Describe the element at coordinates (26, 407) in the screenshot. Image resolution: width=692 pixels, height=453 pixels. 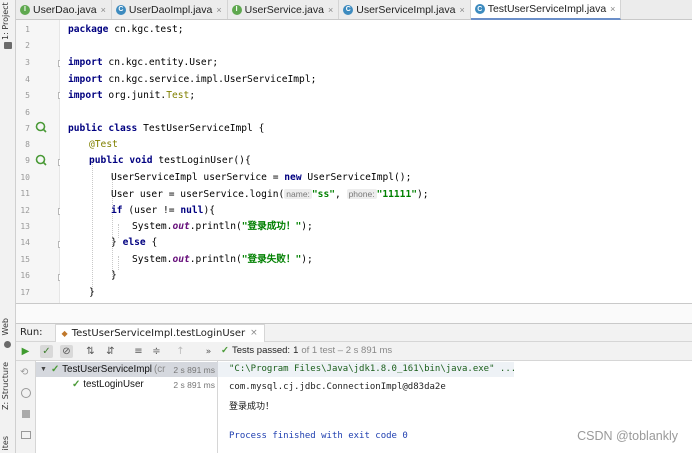
I see `run-side-toolbar: ⟲` at that location.